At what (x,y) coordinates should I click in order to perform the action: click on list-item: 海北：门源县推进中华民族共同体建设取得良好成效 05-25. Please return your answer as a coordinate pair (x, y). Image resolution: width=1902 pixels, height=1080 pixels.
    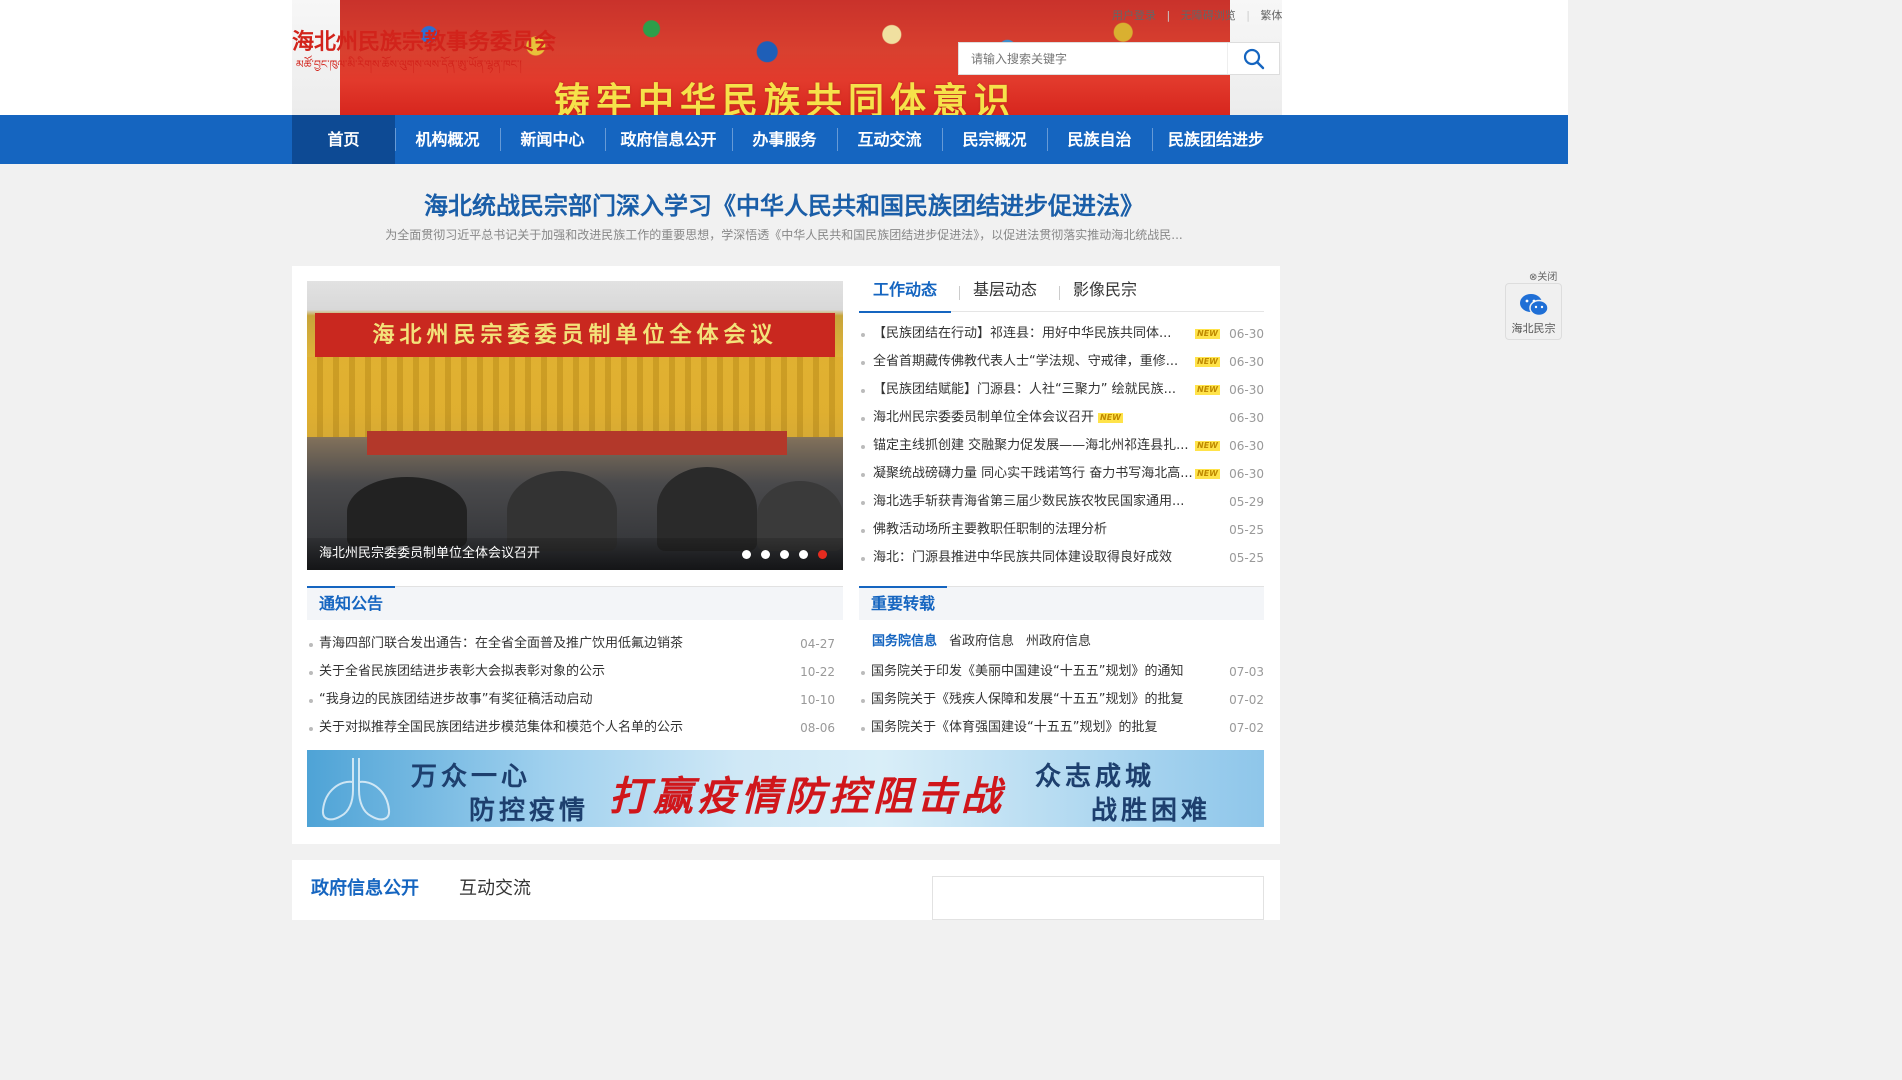
    Looking at the image, I should click on (1061, 558).